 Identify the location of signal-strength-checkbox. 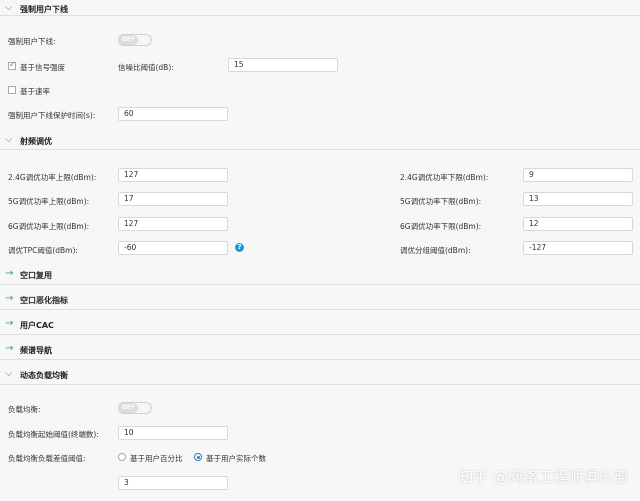
(12, 65).